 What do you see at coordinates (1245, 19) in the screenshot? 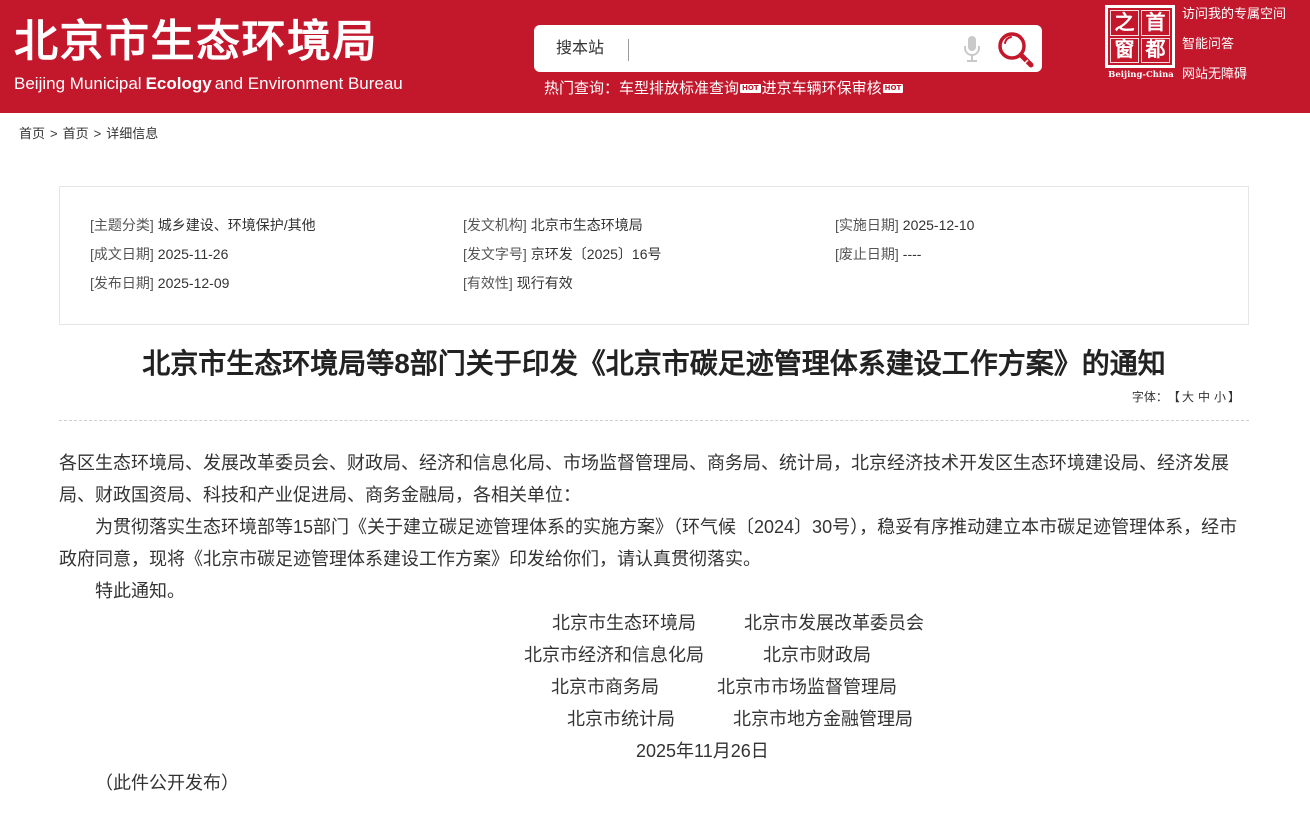
I see `personal-space-link: 访问我的专属空间` at bounding box center [1245, 19].